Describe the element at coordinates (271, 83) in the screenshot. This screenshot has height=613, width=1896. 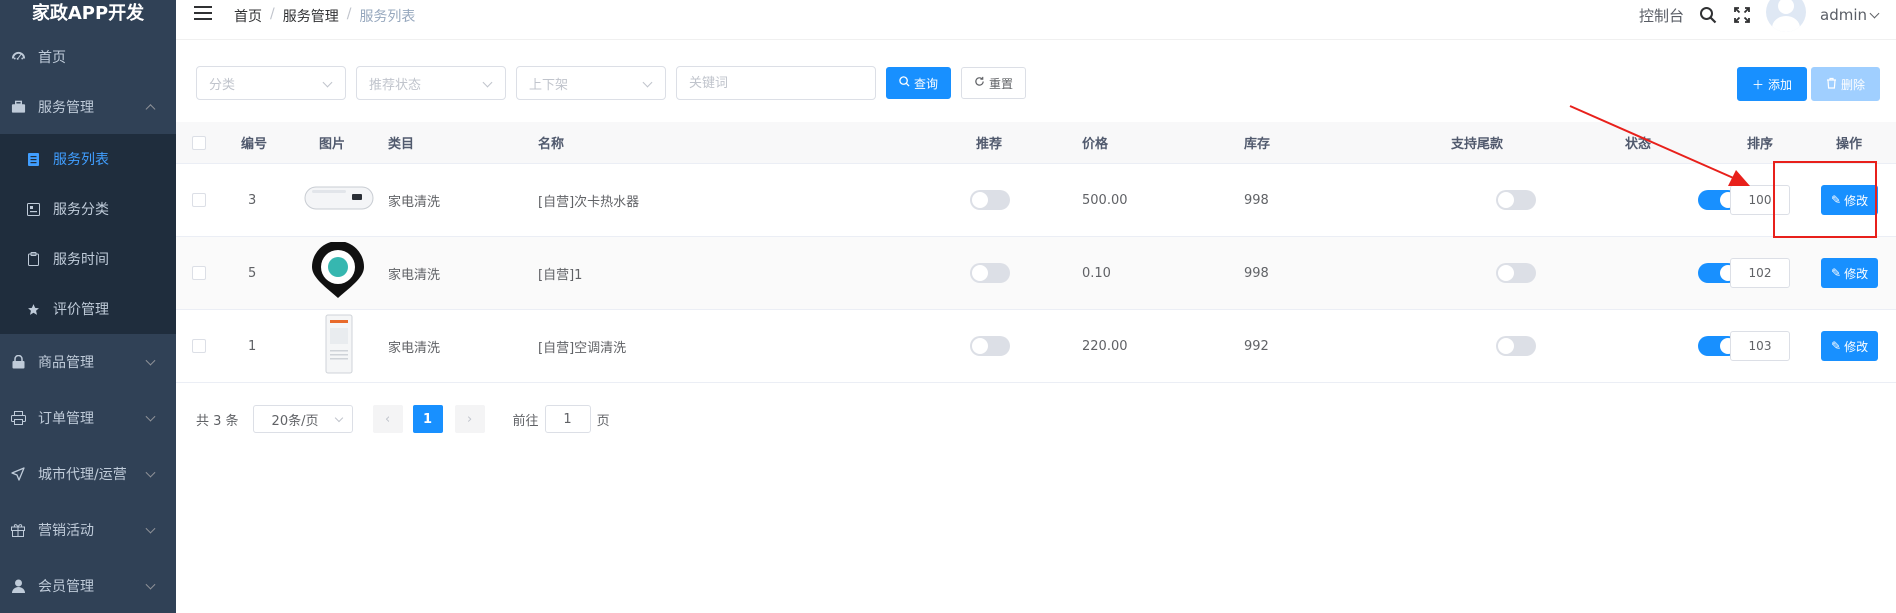
I see `category-select: 分类` at that location.